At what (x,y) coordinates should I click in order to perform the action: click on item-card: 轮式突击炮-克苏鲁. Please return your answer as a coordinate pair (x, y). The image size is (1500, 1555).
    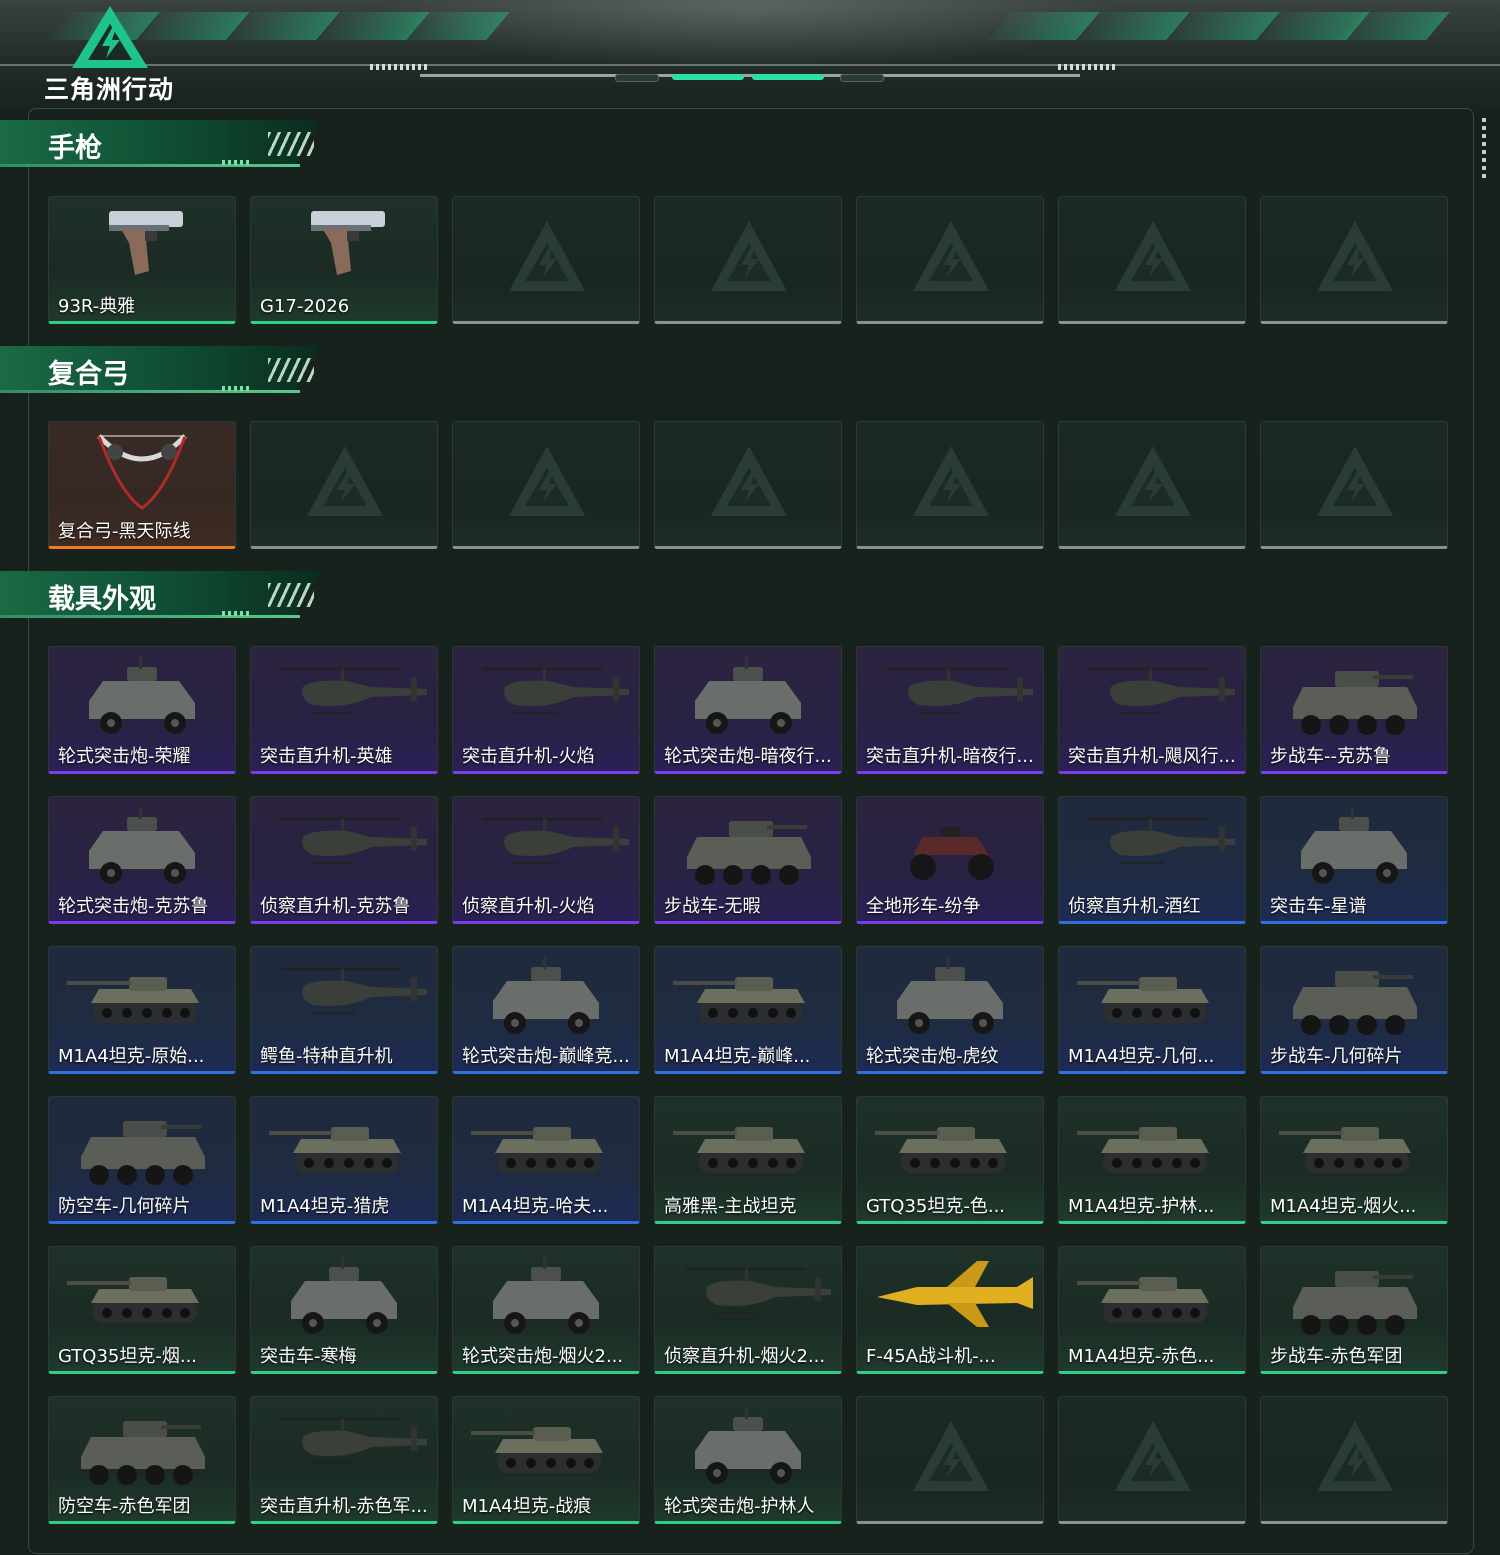
    Looking at the image, I should click on (142, 860).